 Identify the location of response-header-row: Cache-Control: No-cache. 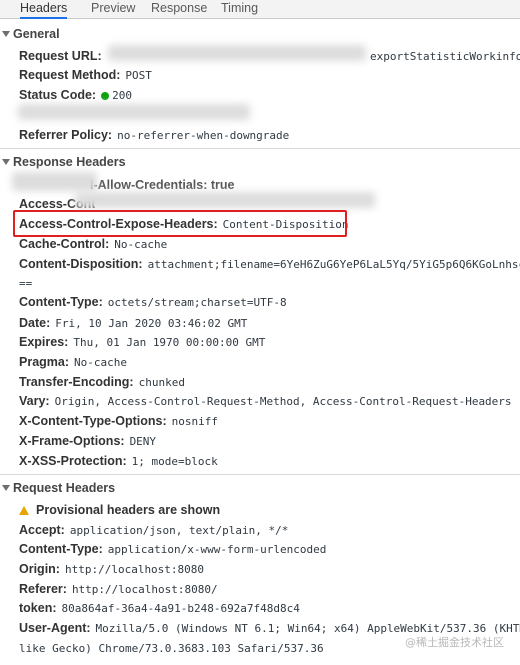
(93, 244).